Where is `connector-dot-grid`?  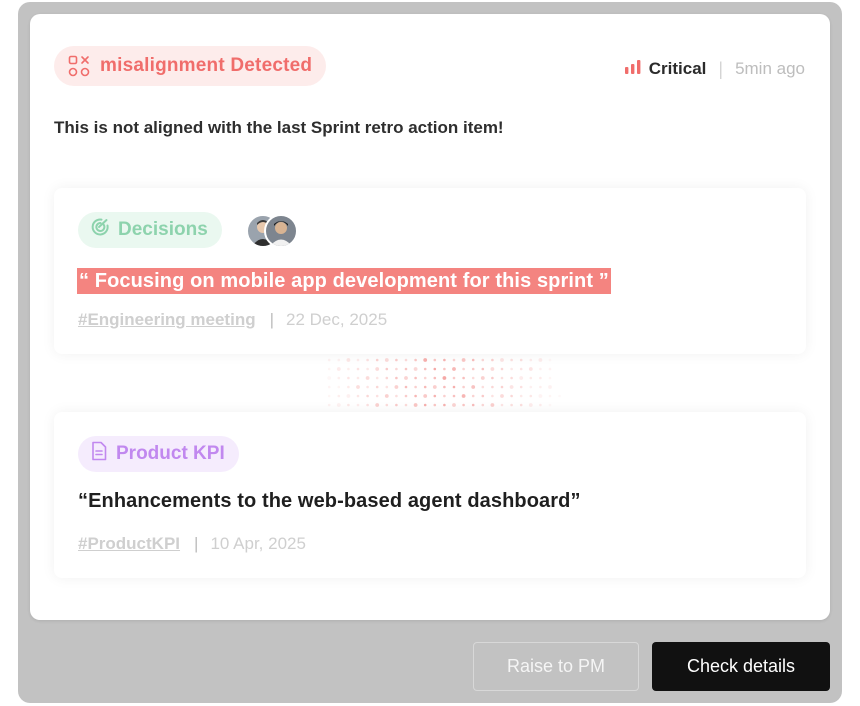
connector-dot-grid is located at coordinates (444, 382).